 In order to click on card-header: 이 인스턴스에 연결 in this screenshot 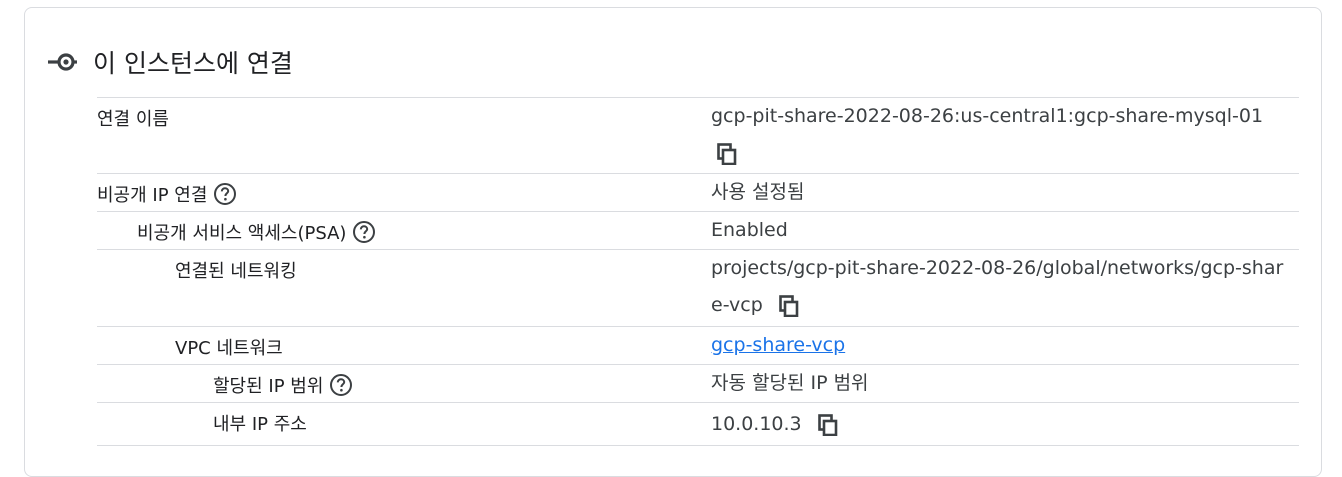, I will do `click(170, 62)`.